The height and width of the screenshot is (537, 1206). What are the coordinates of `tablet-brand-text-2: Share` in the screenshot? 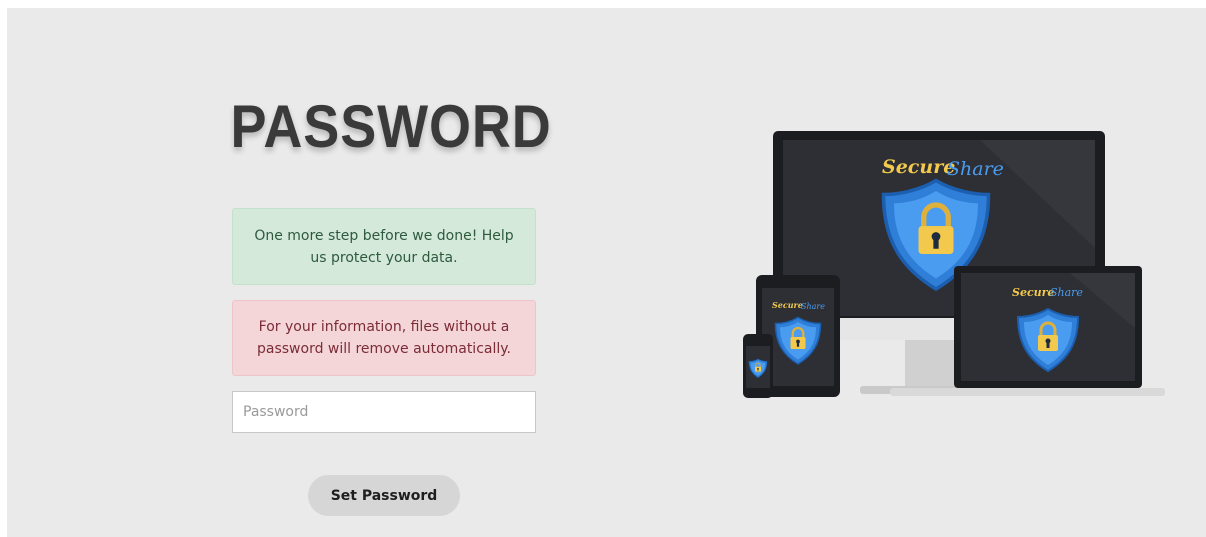 It's located at (813, 306).